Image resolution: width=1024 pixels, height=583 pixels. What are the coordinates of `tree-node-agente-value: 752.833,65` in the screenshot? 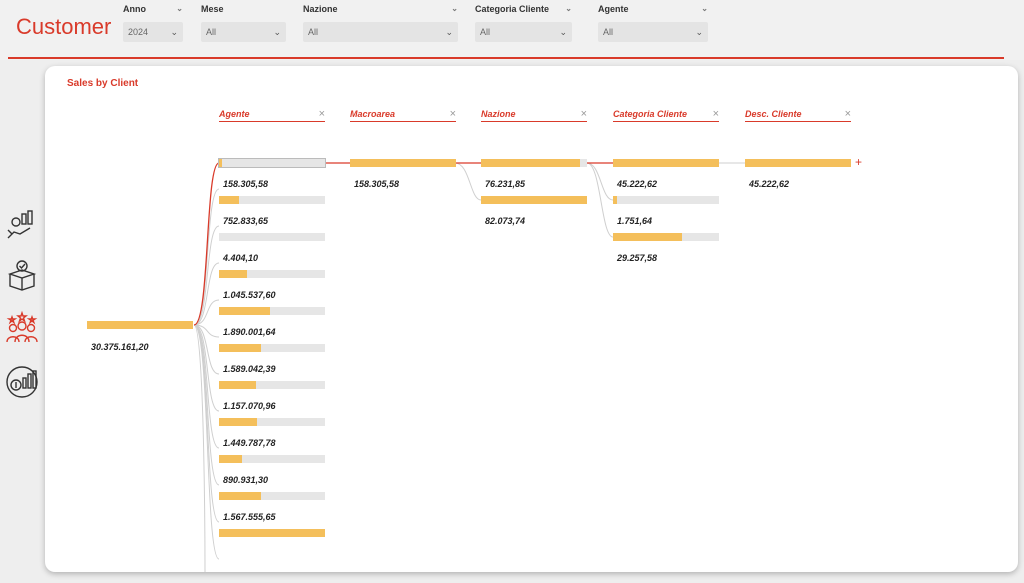 It's located at (246, 221).